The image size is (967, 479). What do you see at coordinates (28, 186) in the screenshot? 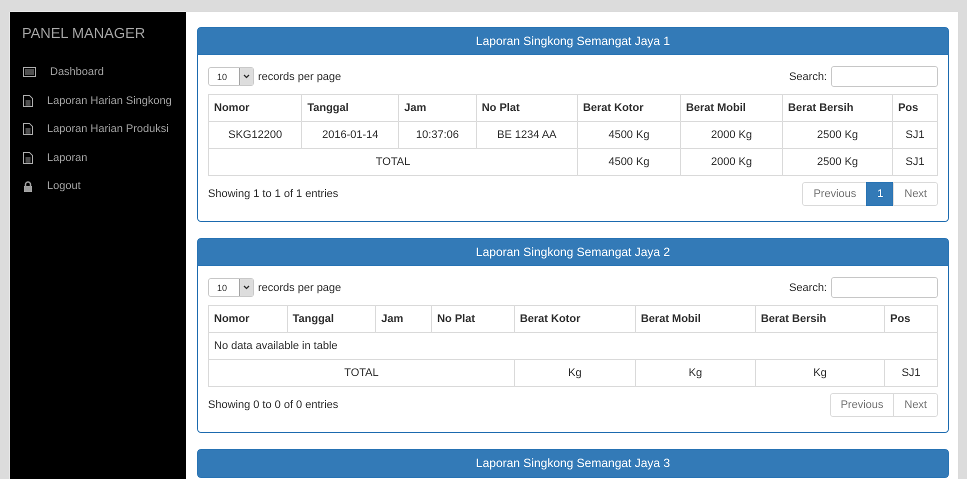
I see `lock-icon` at bounding box center [28, 186].